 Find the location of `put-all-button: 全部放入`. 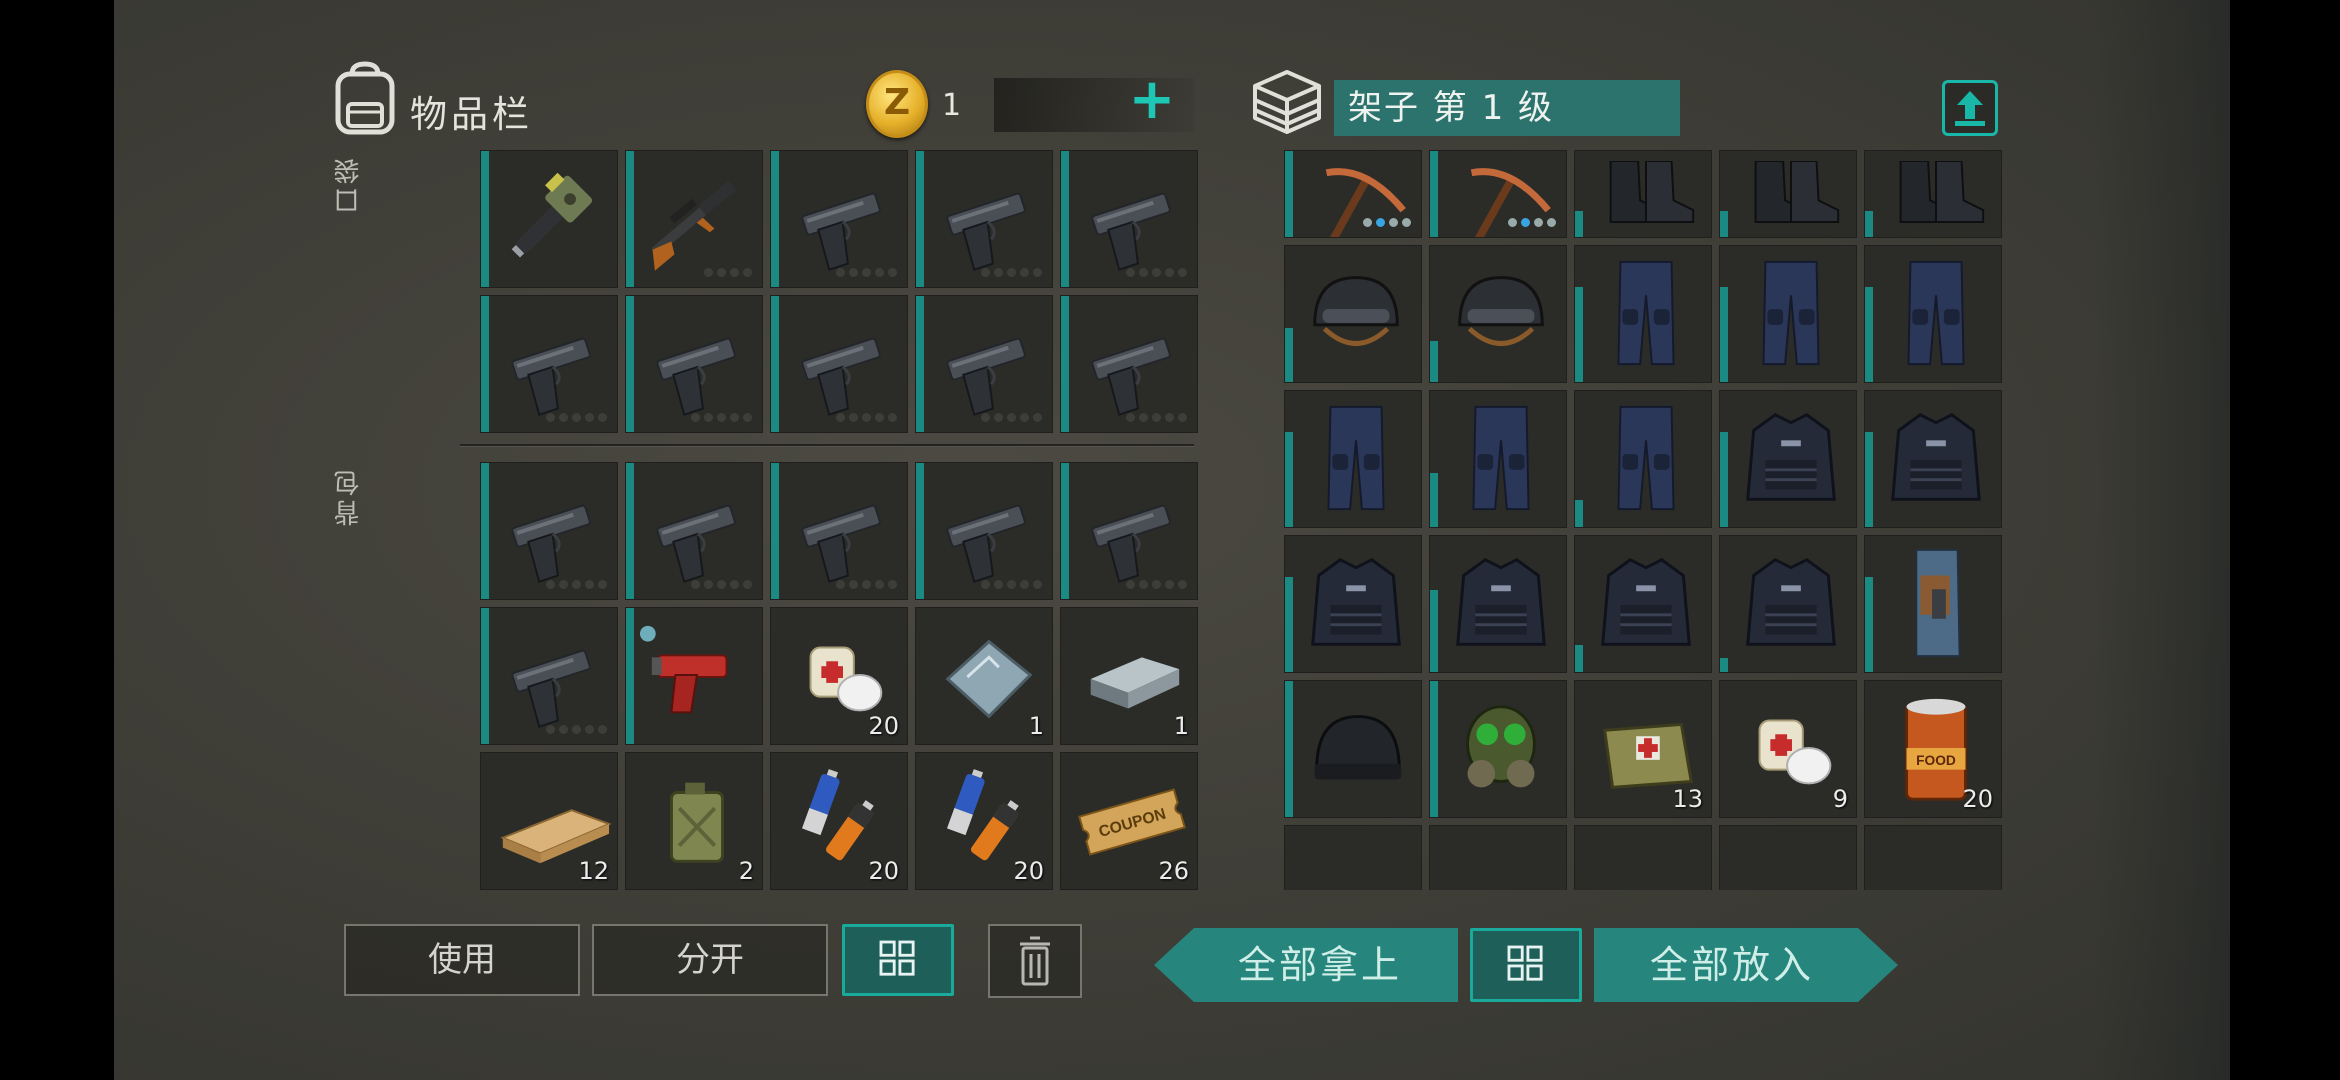

put-all-button: 全部放入 is located at coordinates (1746, 965).